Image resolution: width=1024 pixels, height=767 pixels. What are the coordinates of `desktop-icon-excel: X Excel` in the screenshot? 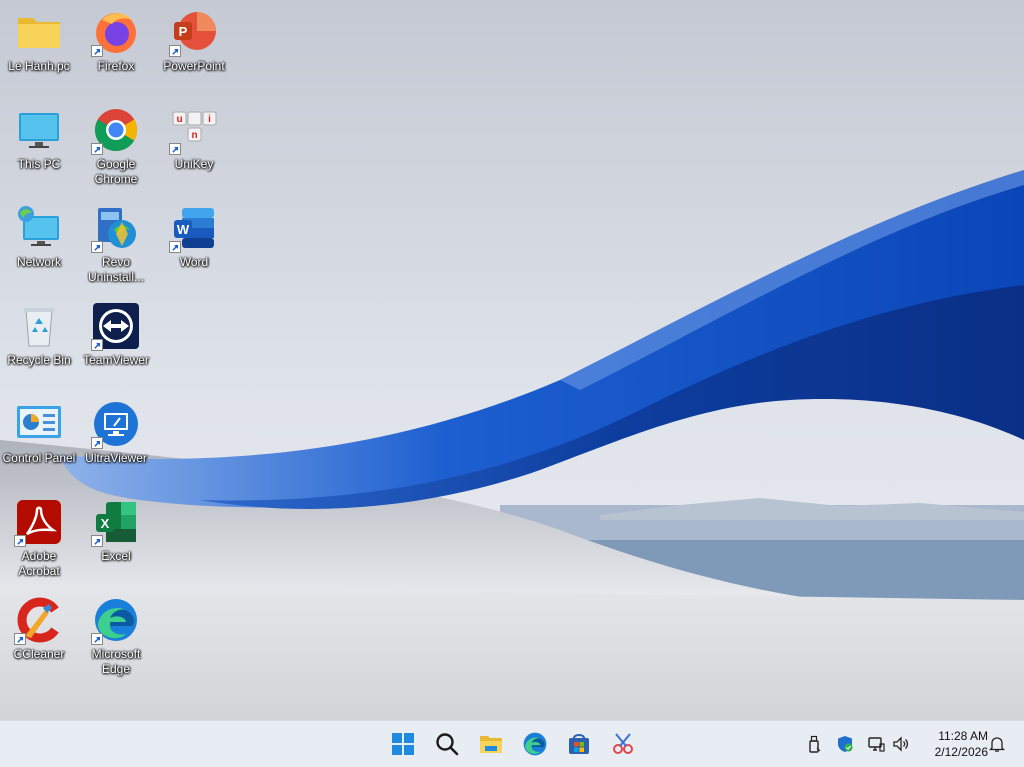 It's located at (116, 538).